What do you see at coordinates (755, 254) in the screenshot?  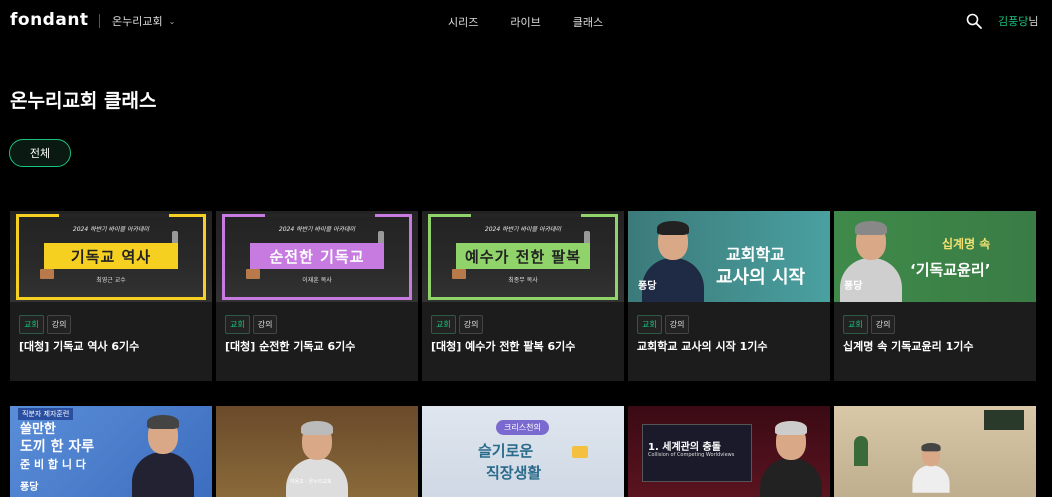 I see `thumb-title-line1: 교회학교` at bounding box center [755, 254].